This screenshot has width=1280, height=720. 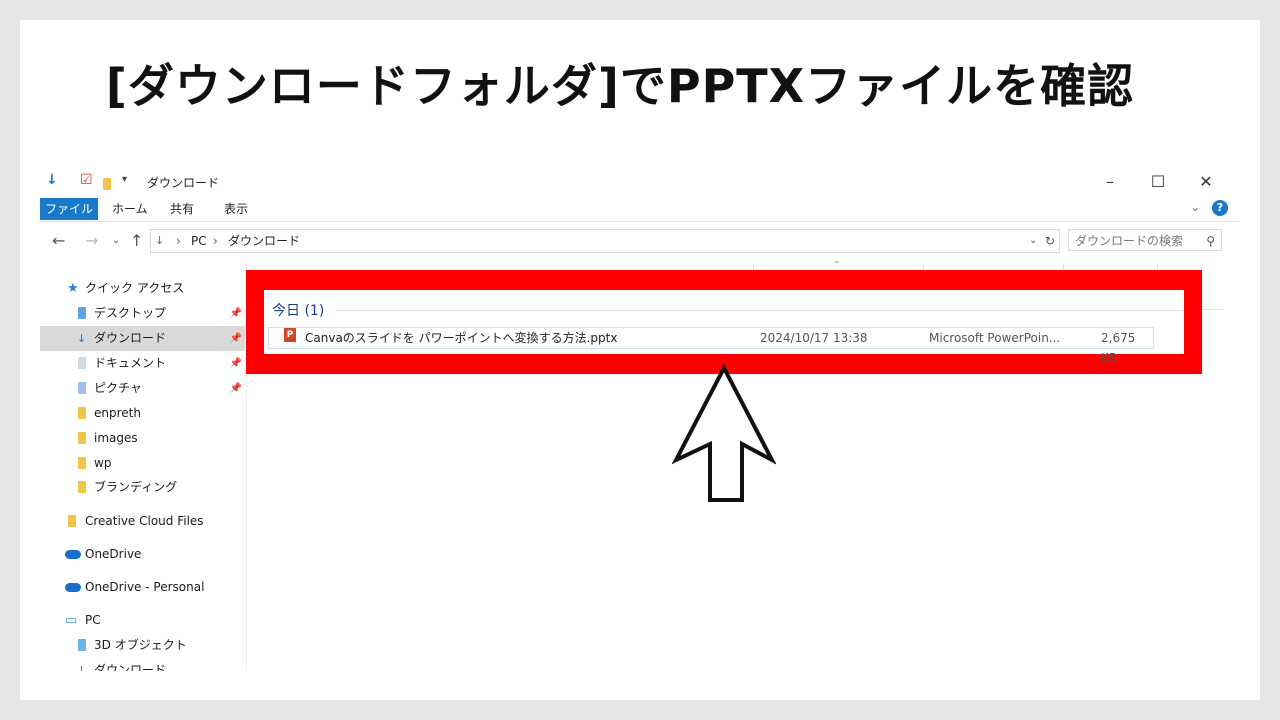 I want to click on sidebar-item-label: wp, so click(x=103, y=463).